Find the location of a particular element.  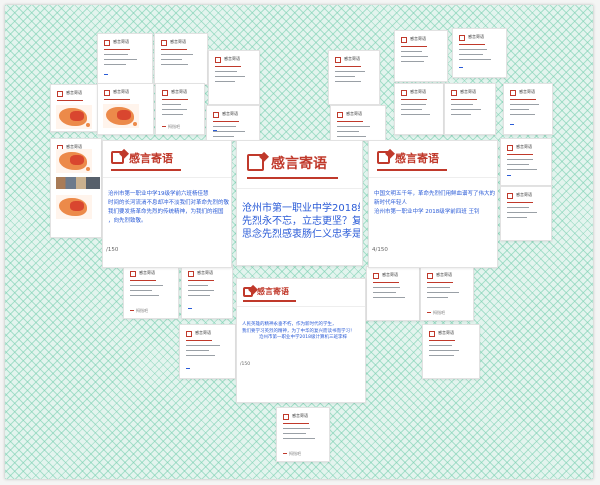

message-text-line: 沧州市第一职业中学19级学前六班杨佳慧 is located at coordinates (158, 194).